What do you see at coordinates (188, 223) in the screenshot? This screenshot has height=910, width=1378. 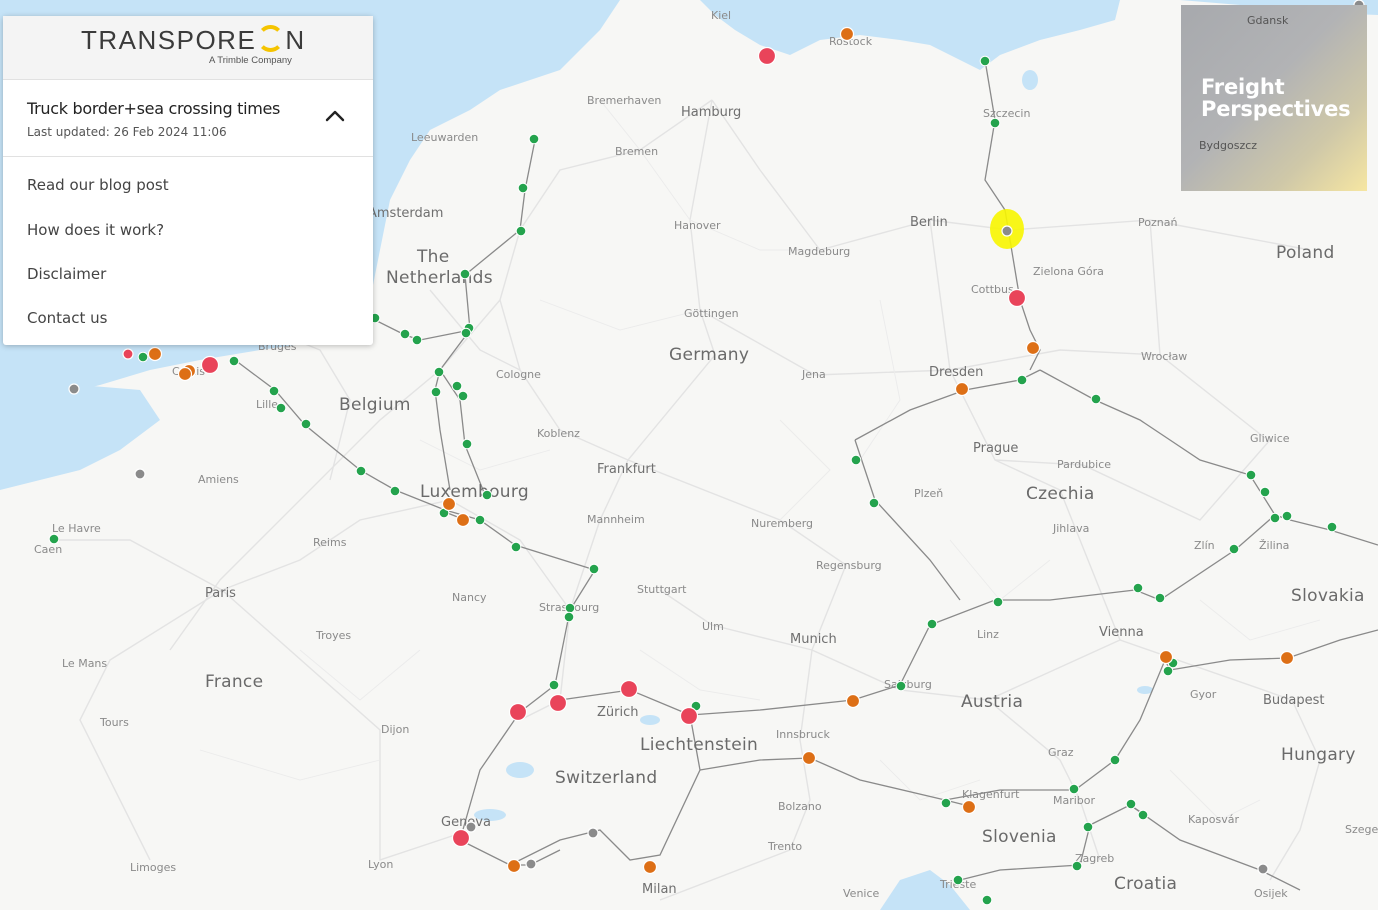 I see `how-it-works-link: How does it work?` at bounding box center [188, 223].